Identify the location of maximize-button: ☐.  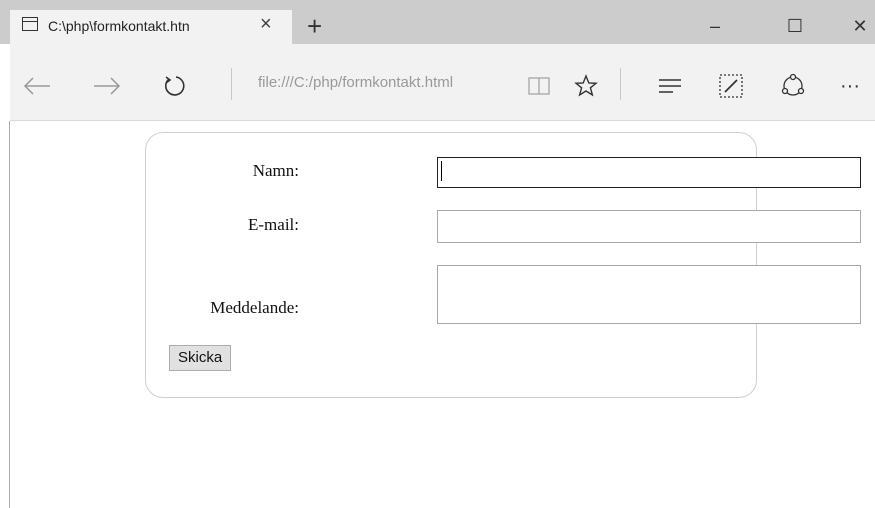
(795, 26).